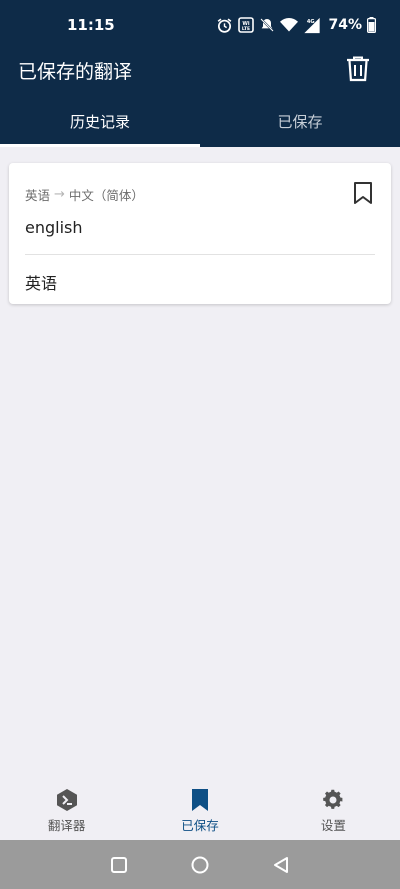 This screenshot has width=400, height=889. I want to click on back-button, so click(281, 865).